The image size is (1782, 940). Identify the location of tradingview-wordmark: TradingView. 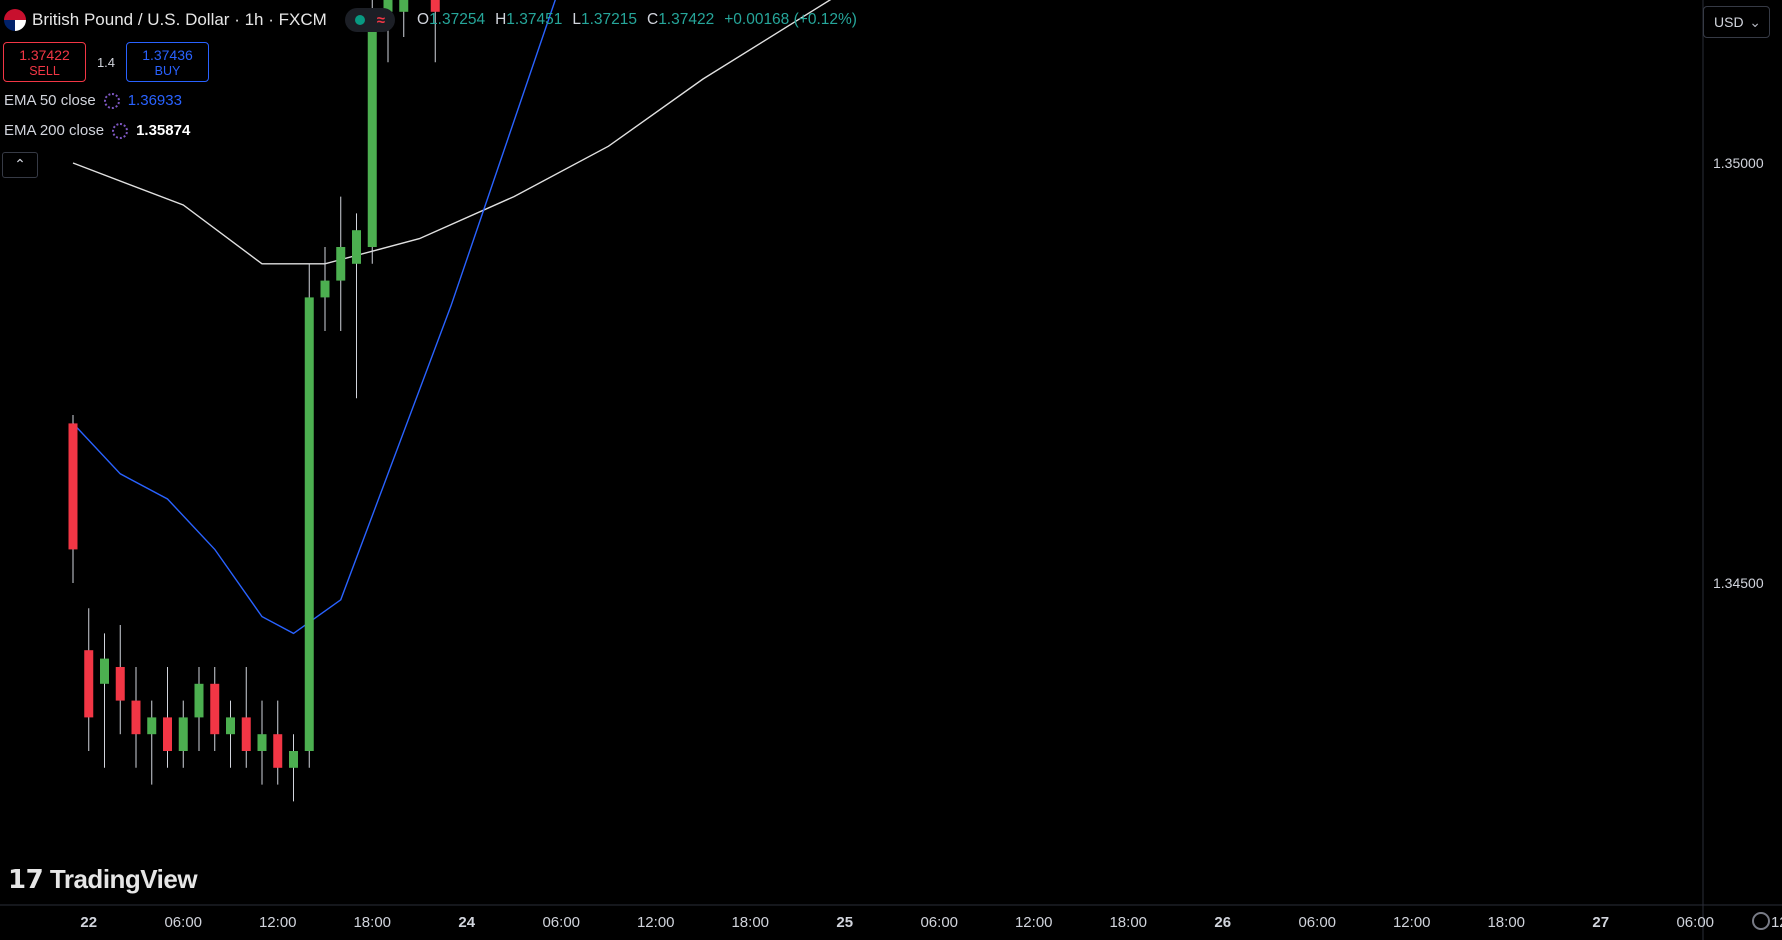
(123, 879).